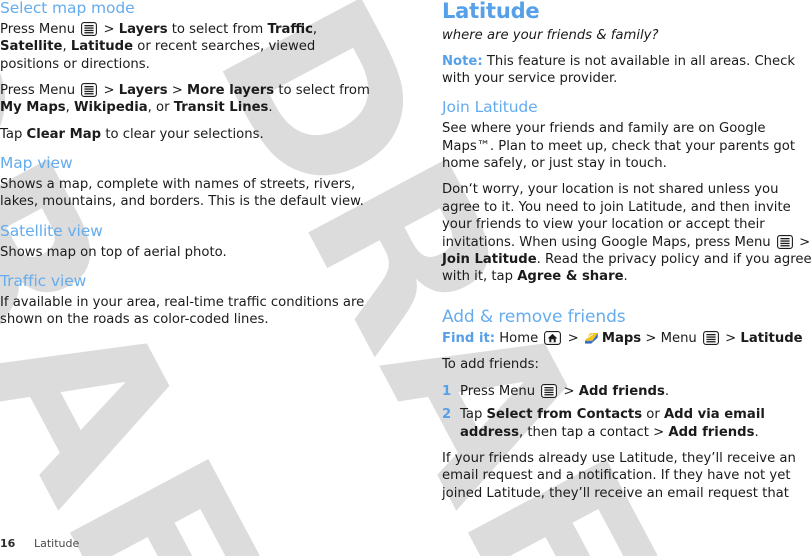 The image size is (812, 556). Describe the element at coordinates (221, 108) in the screenshot. I see `text-bold-transit-lines: Transit Lines` at that location.